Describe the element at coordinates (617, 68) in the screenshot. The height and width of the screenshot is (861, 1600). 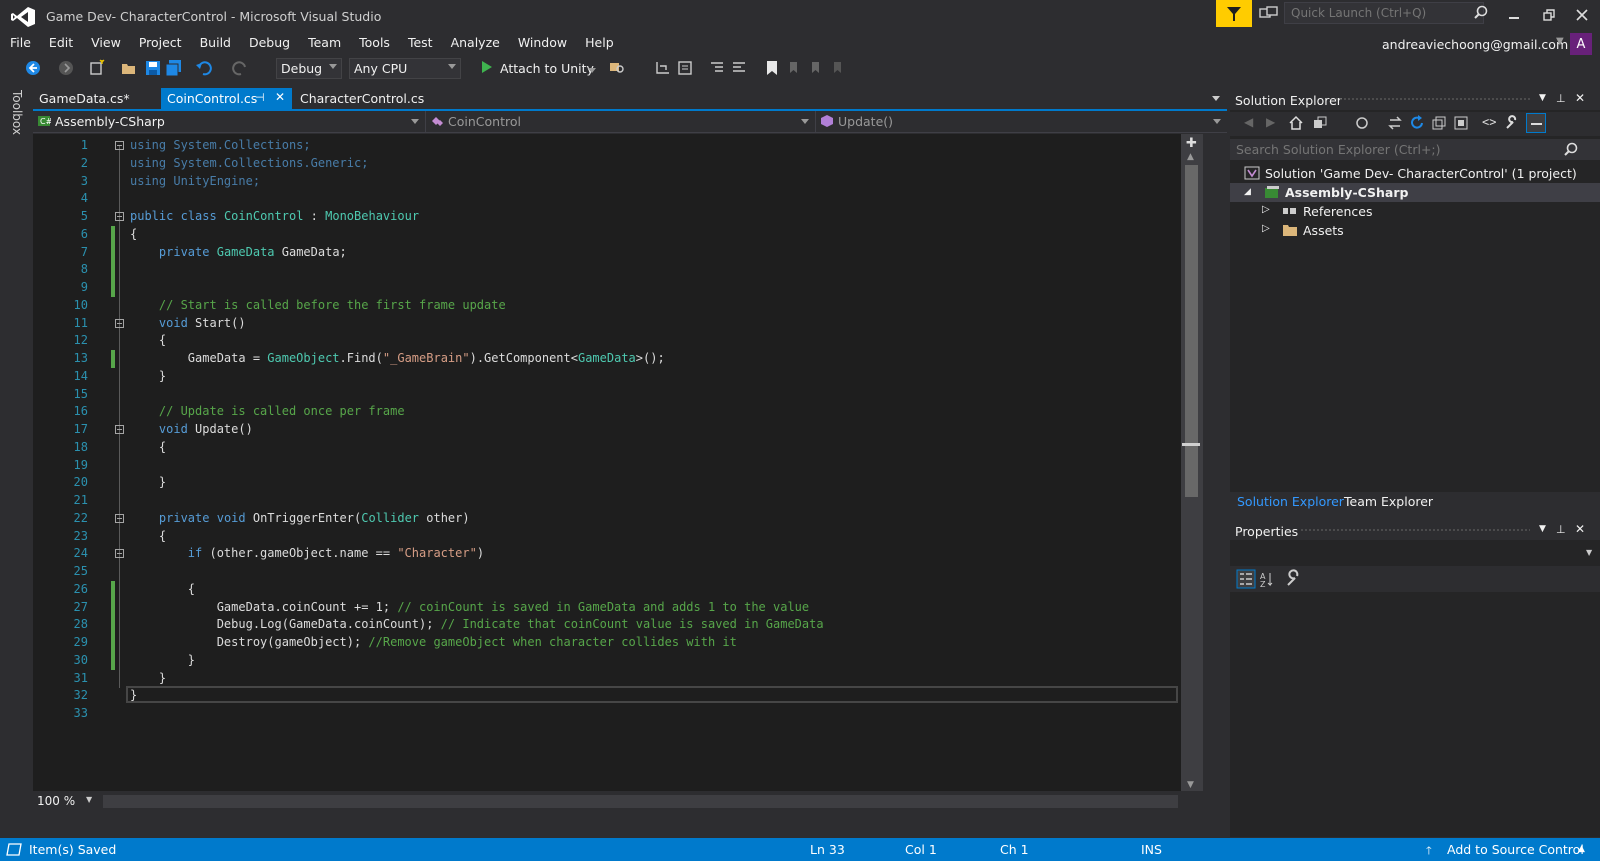
I see `find-in-files-icon` at that location.